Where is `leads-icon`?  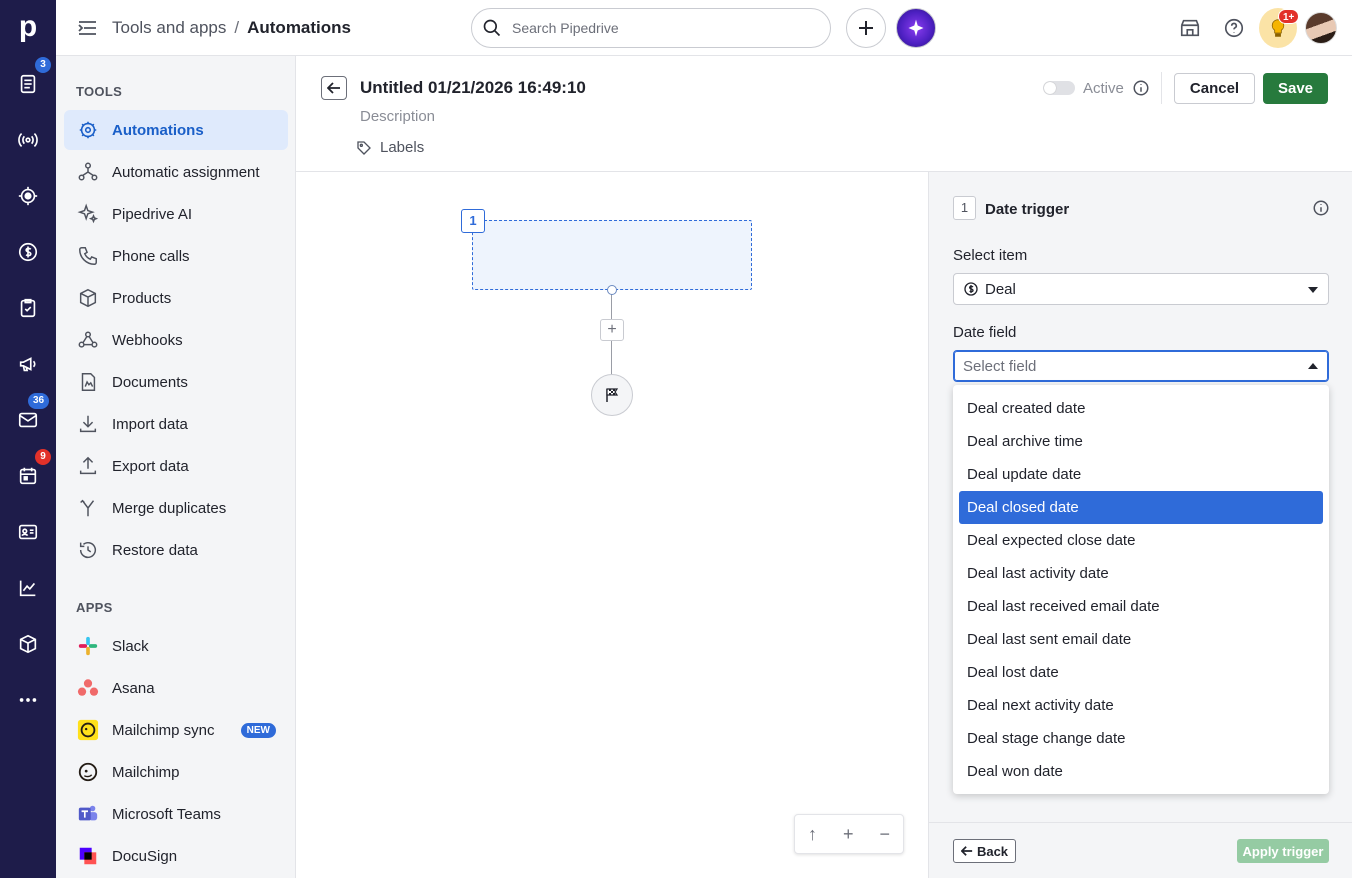 leads-icon is located at coordinates (28, 84).